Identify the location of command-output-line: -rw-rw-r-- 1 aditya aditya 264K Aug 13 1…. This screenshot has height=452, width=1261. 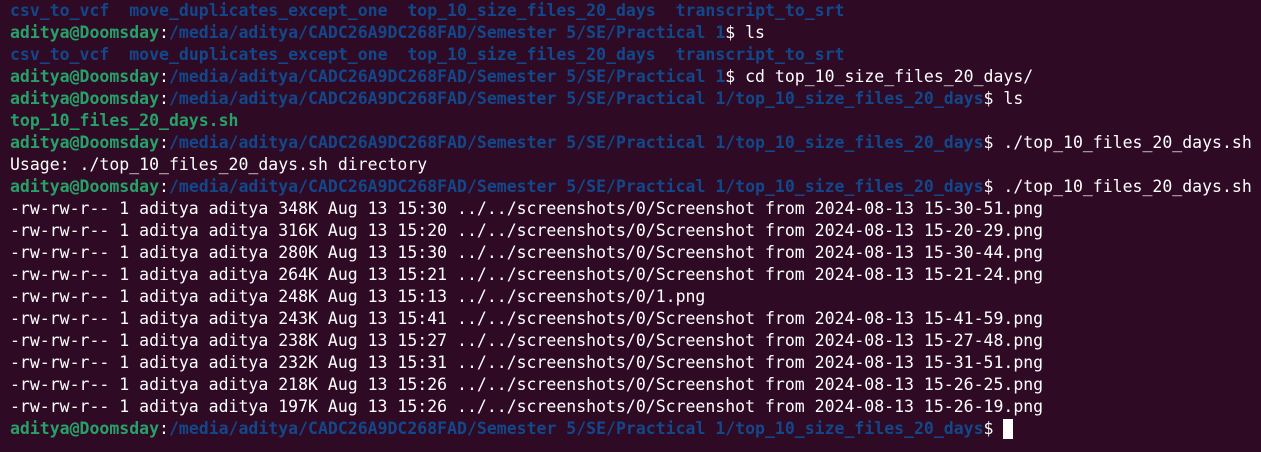
(635, 275).